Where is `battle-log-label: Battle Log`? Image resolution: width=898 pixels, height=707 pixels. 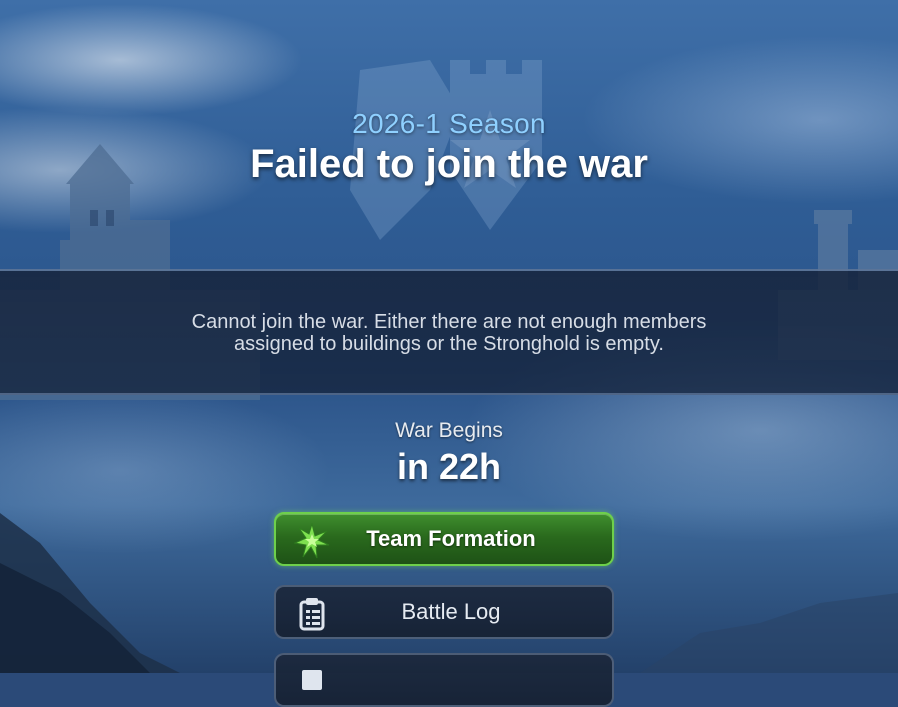
battle-log-label: Battle Log is located at coordinates (451, 611).